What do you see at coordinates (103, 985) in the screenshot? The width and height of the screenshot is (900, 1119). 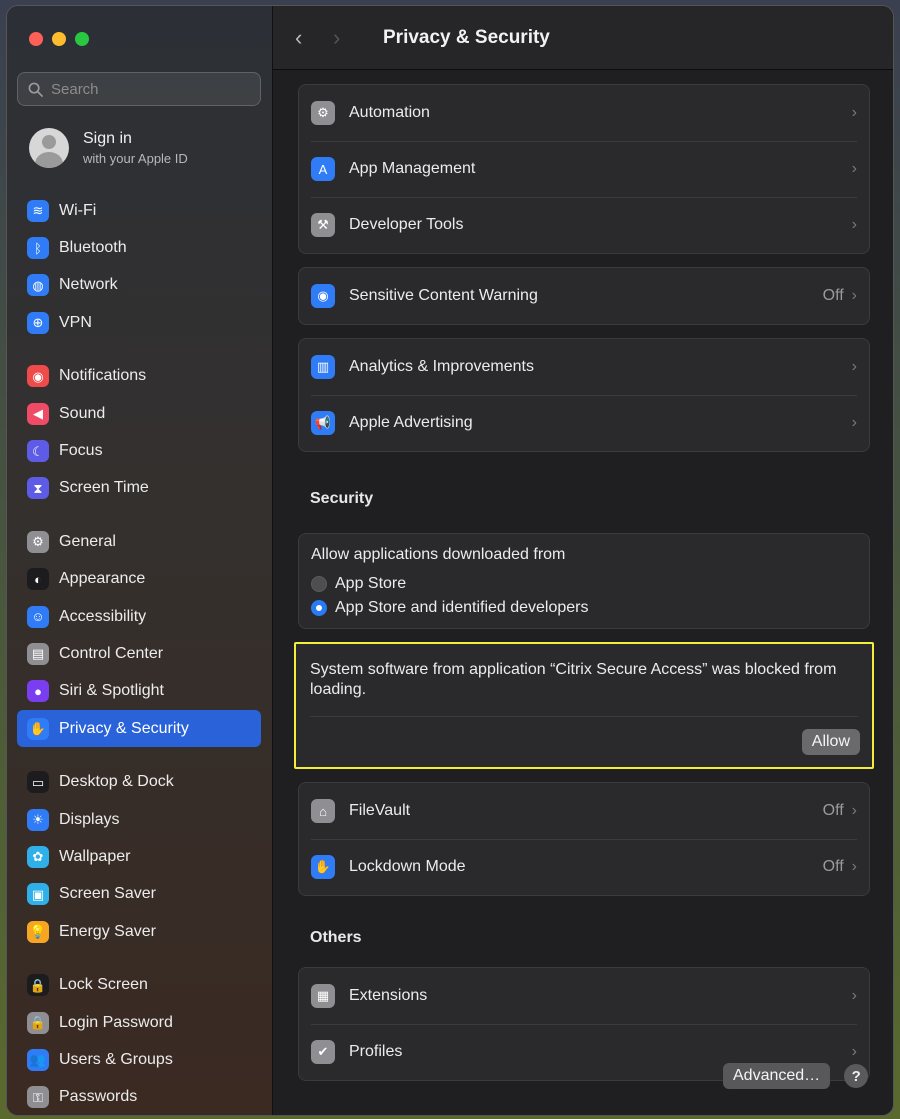 I see `sidebar-item-label: Lock Screen` at bounding box center [103, 985].